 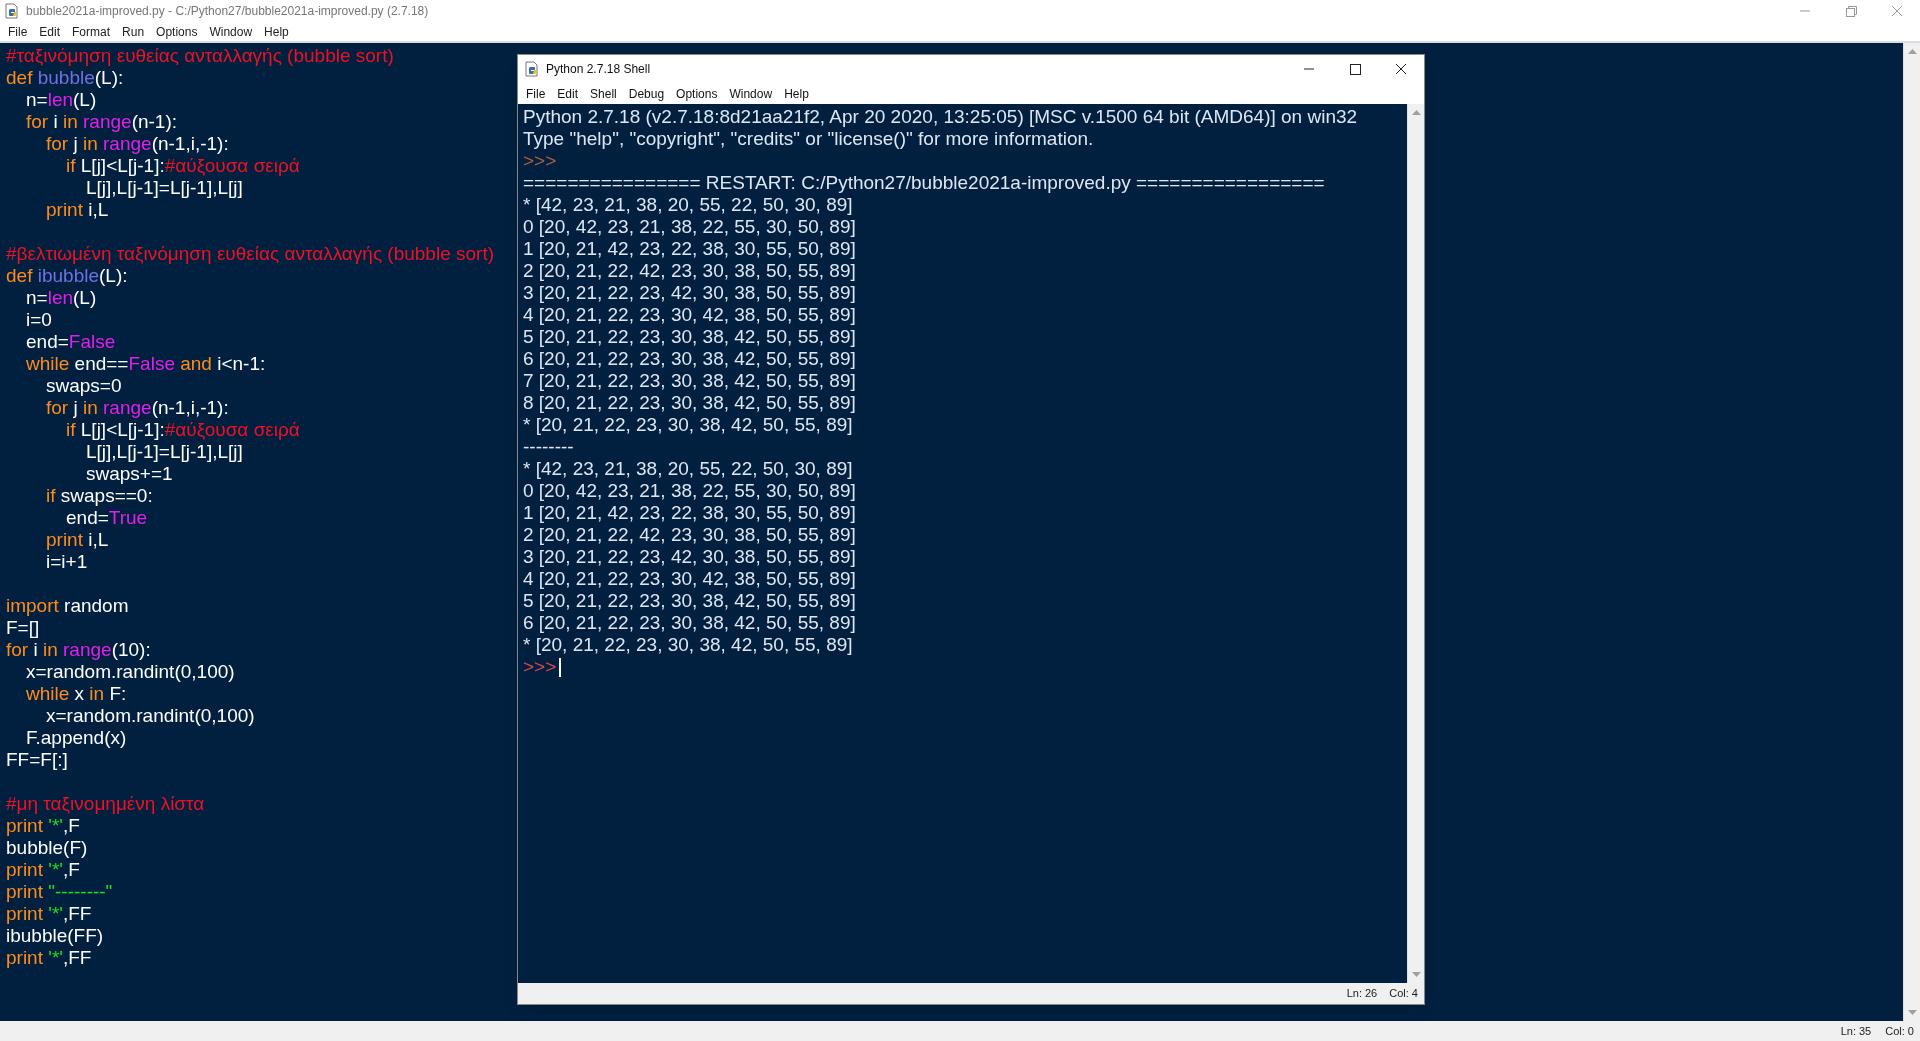 I want to click on code-line: #ταξινόμηση ευθείας ανταλλαγής (bubble sort), so click(x=200, y=56).